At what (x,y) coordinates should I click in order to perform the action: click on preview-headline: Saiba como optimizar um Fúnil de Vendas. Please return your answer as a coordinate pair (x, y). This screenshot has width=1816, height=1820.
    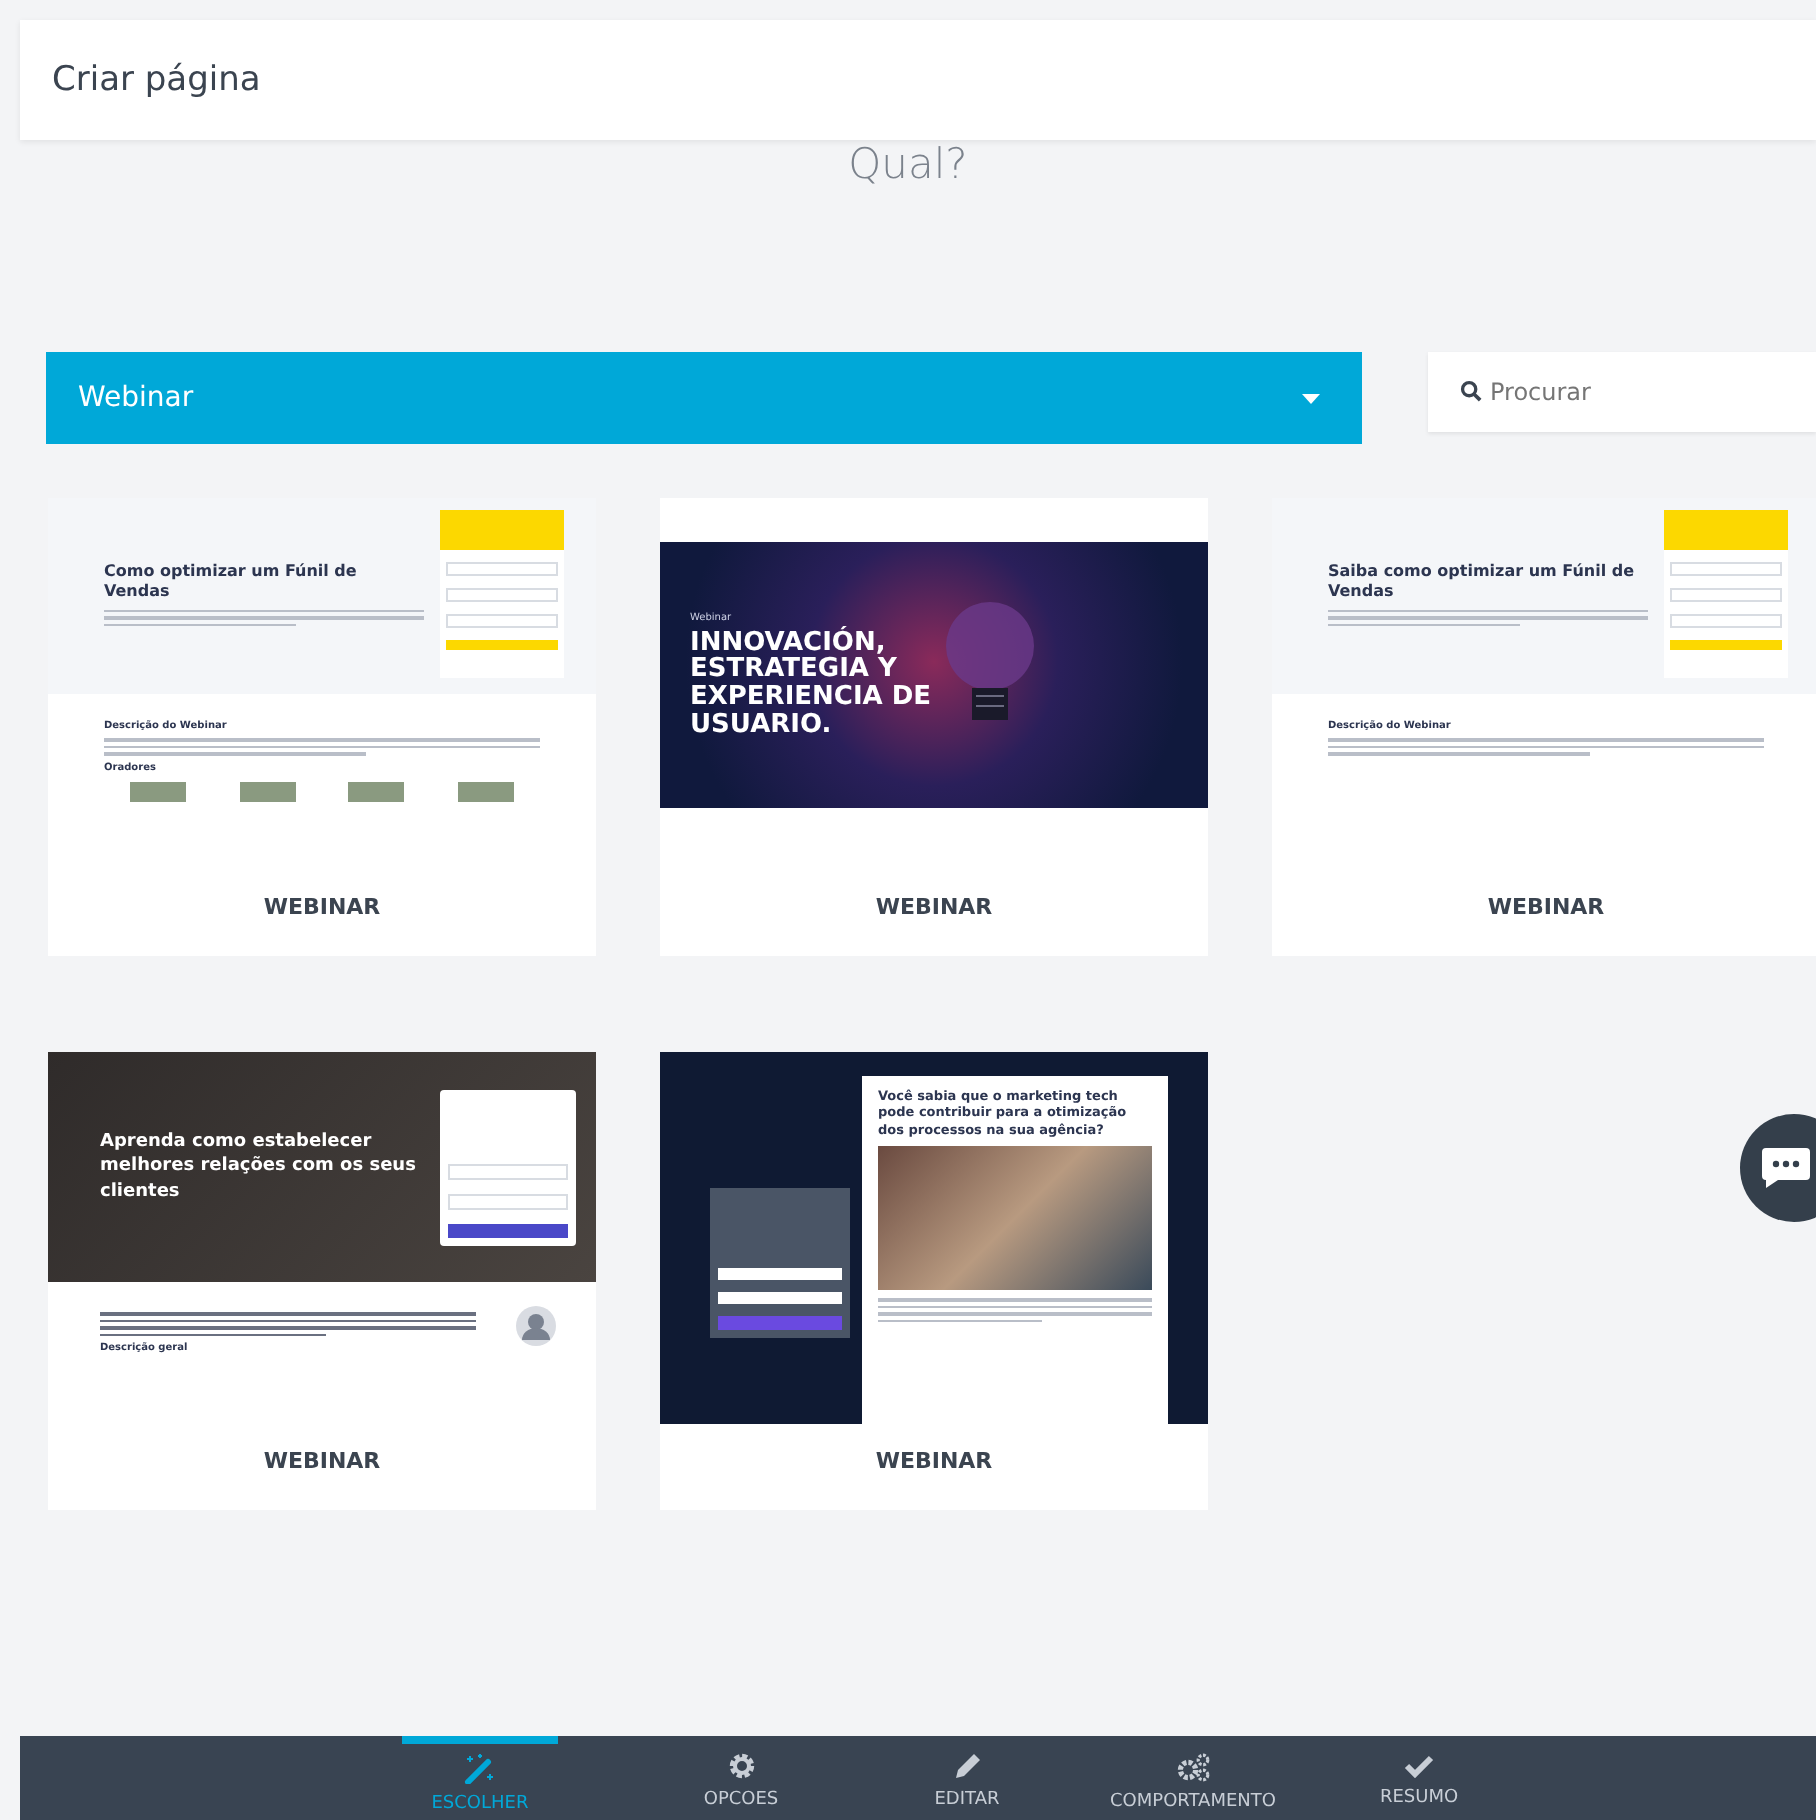
    Looking at the image, I should click on (1482, 583).